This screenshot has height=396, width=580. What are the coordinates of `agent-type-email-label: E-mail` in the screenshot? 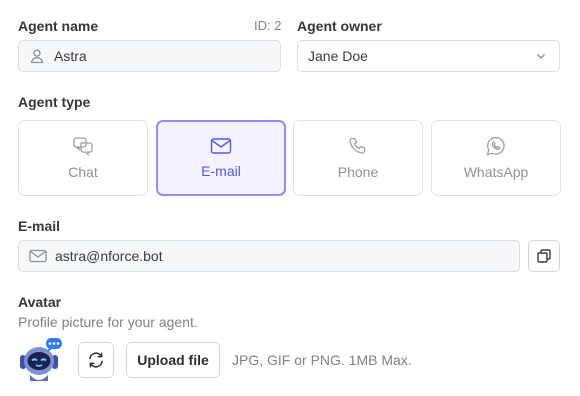 It's located at (221, 171).